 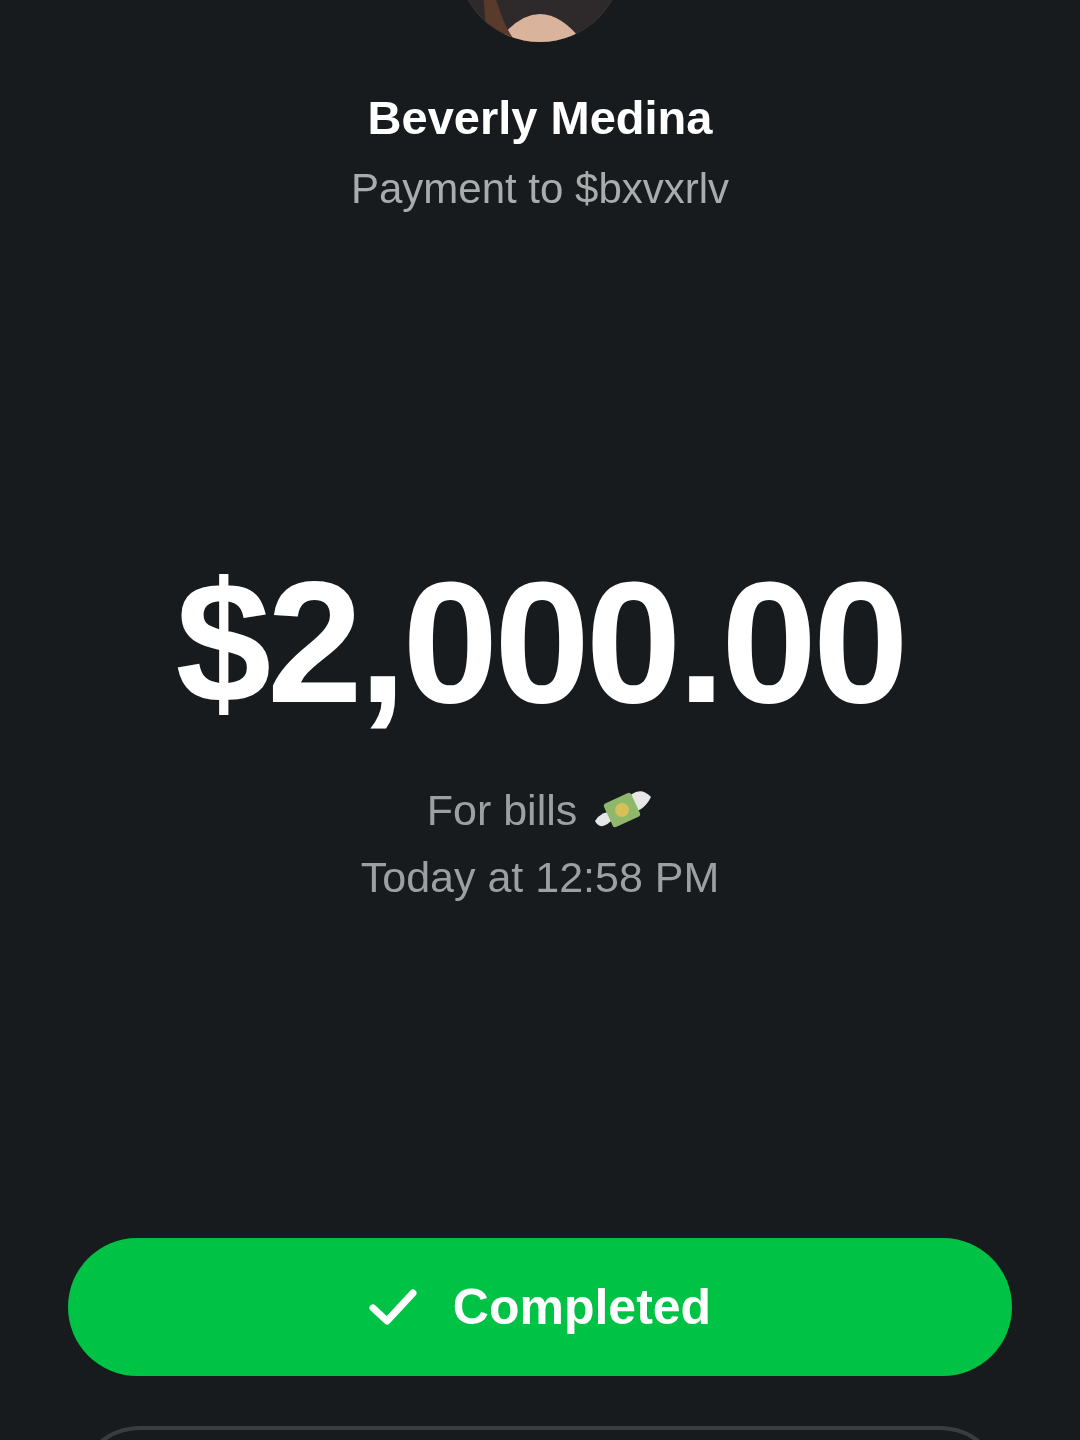 What do you see at coordinates (540, 117) in the screenshot?
I see `recipient-name: Beverly Medina` at bounding box center [540, 117].